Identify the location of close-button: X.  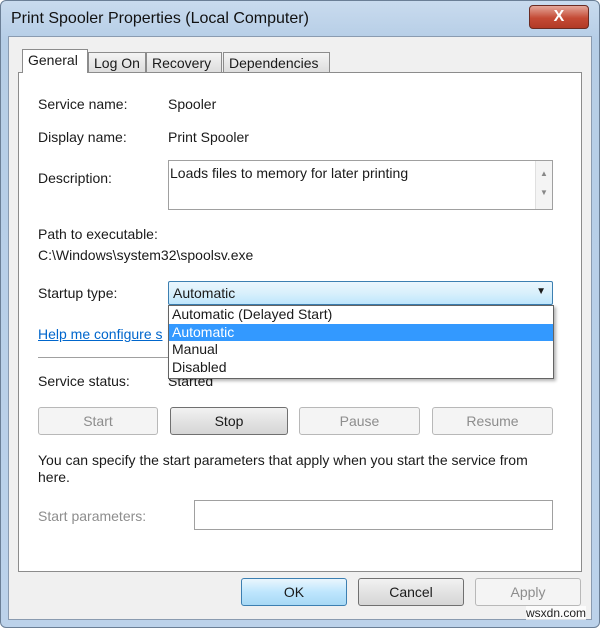
(559, 17).